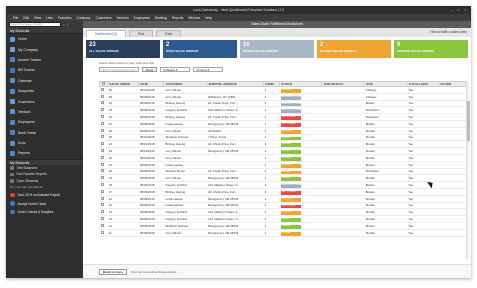 The height and width of the screenshot is (288, 477). I want to click on menu-item-file: File, so click(15, 18).